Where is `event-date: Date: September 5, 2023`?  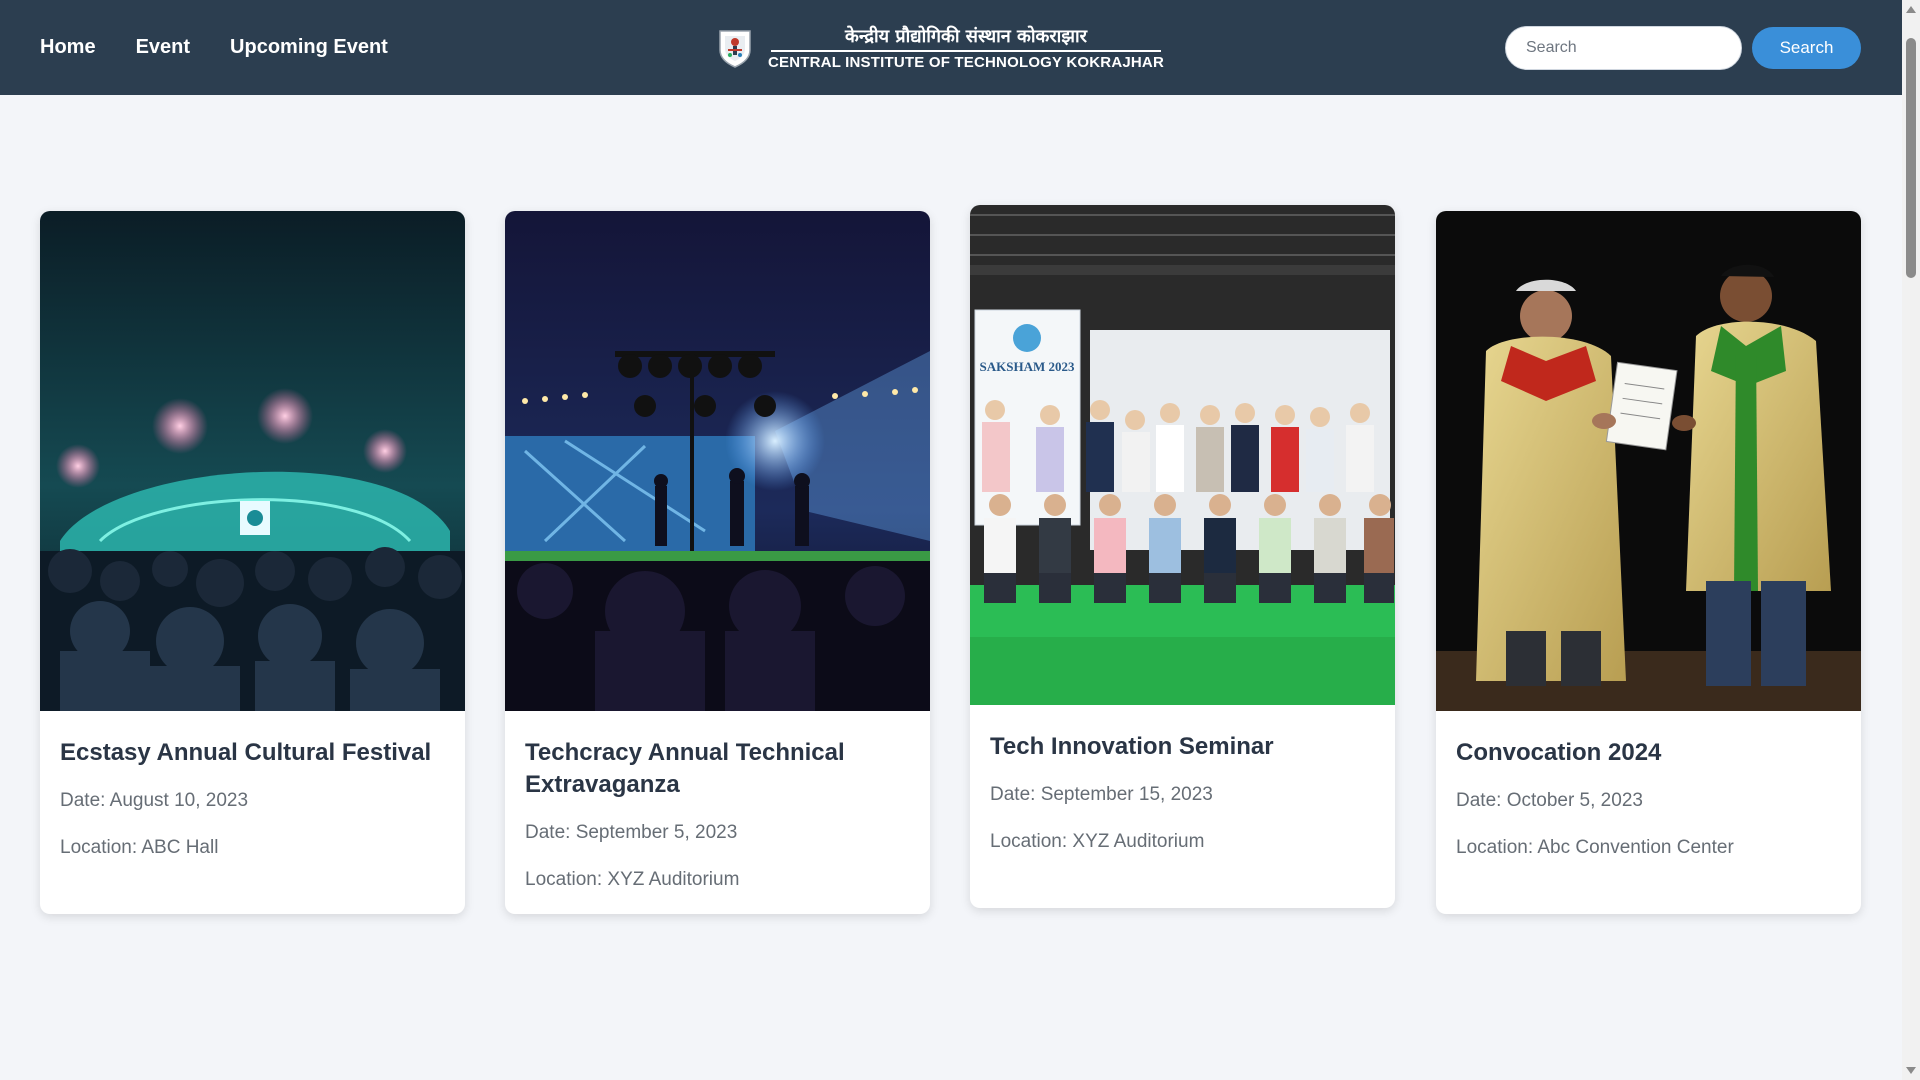
event-date: Date: September 5, 2023 is located at coordinates (631, 832).